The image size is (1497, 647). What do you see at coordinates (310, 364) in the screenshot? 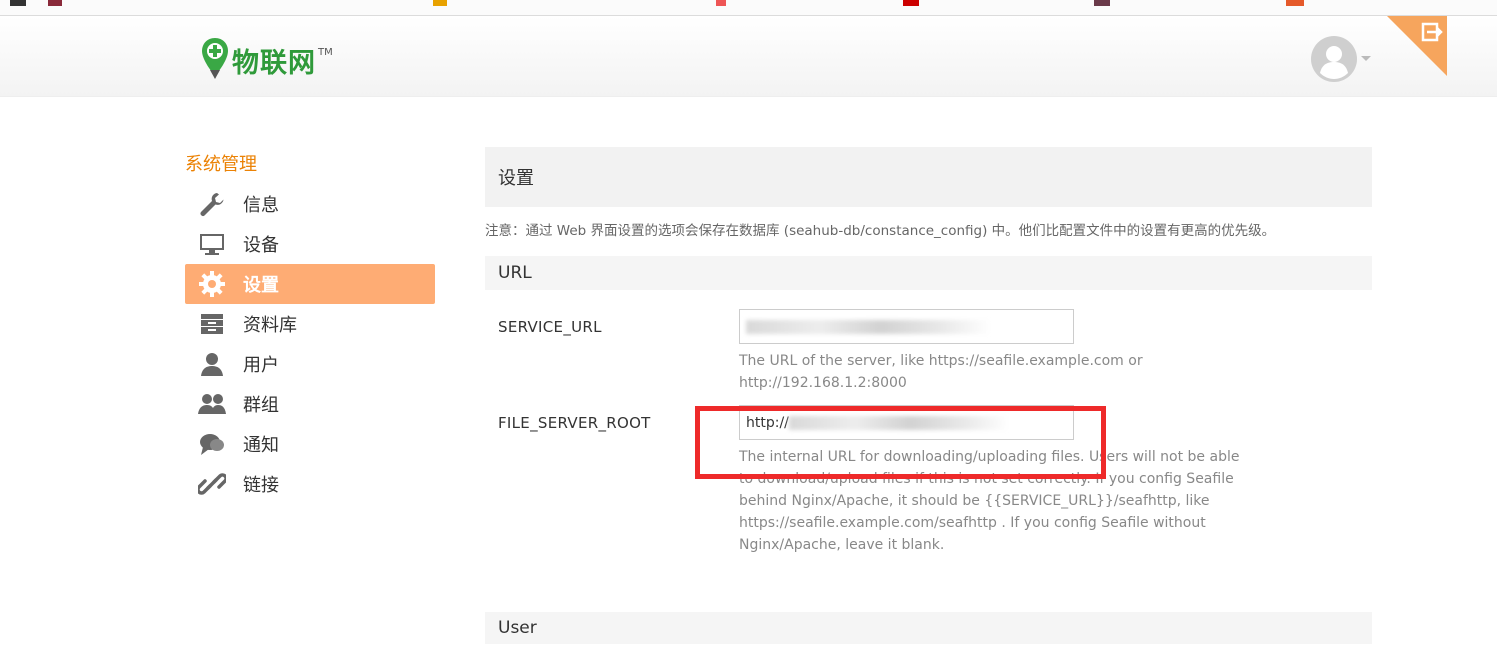
I see `sidebar-item-users: 用户` at bounding box center [310, 364].